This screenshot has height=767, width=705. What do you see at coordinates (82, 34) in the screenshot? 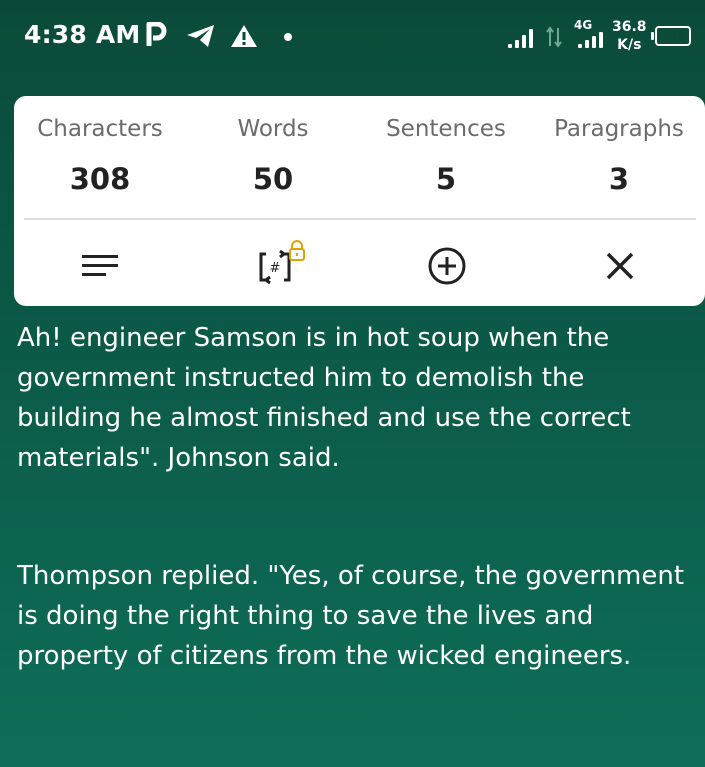
I see `status-time: 4:38 AM` at bounding box center [82, 34].